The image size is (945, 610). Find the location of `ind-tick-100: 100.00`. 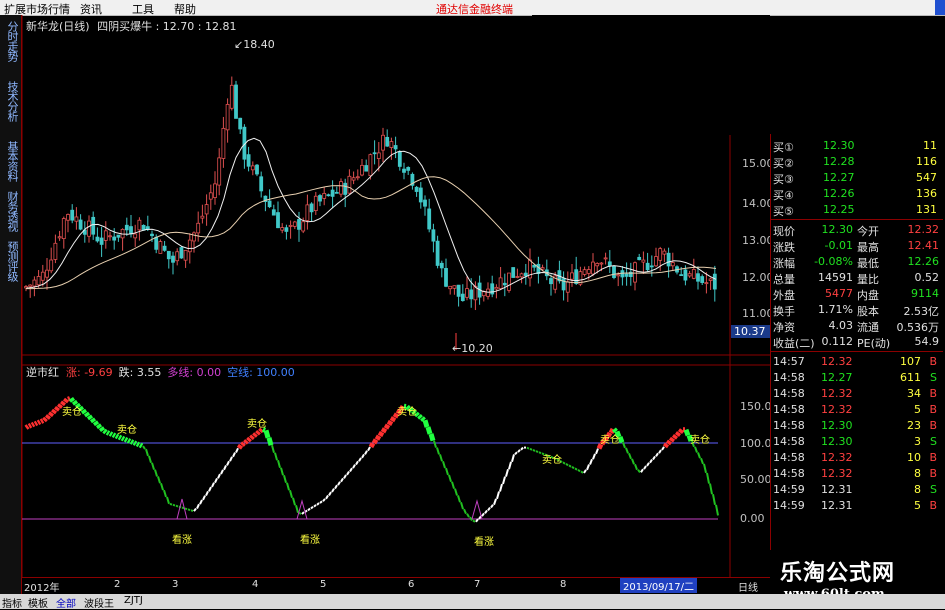

ind-tick-100: 100.00 is located at coordinates (755, 443).